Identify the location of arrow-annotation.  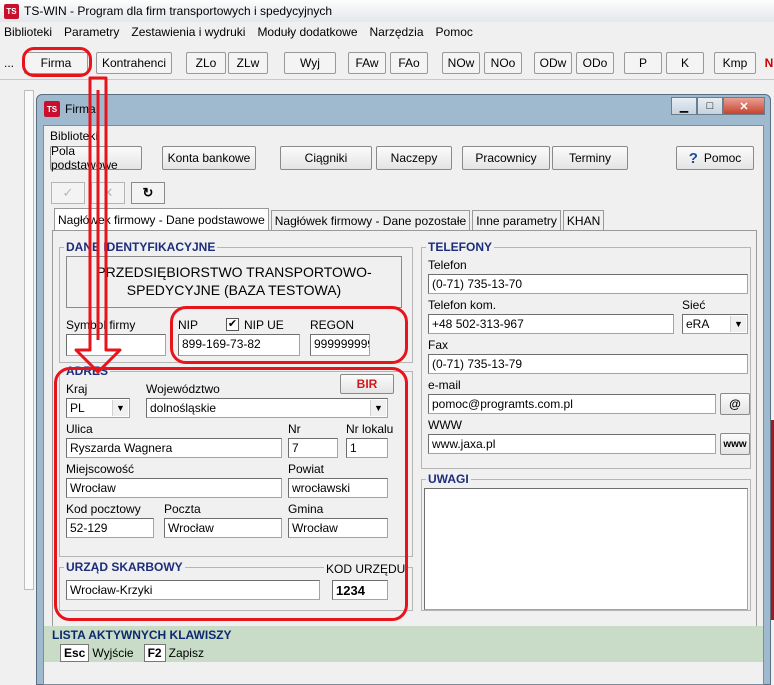
(98, 225).